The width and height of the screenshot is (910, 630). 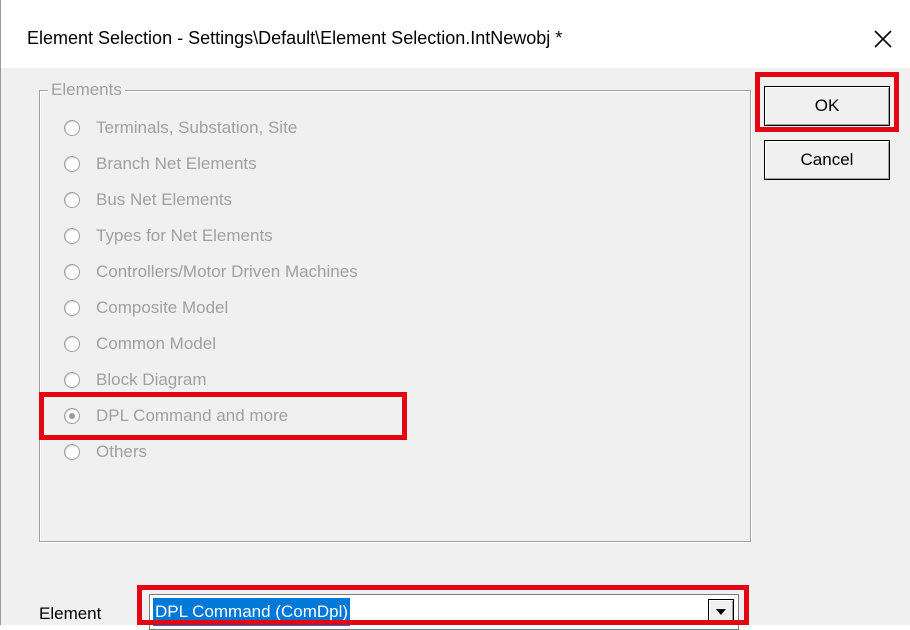 What do you see at coordinates (151, 379) in the screenshot?
I see `radio-label: Block Diagram` at bounding box center [151, 379].